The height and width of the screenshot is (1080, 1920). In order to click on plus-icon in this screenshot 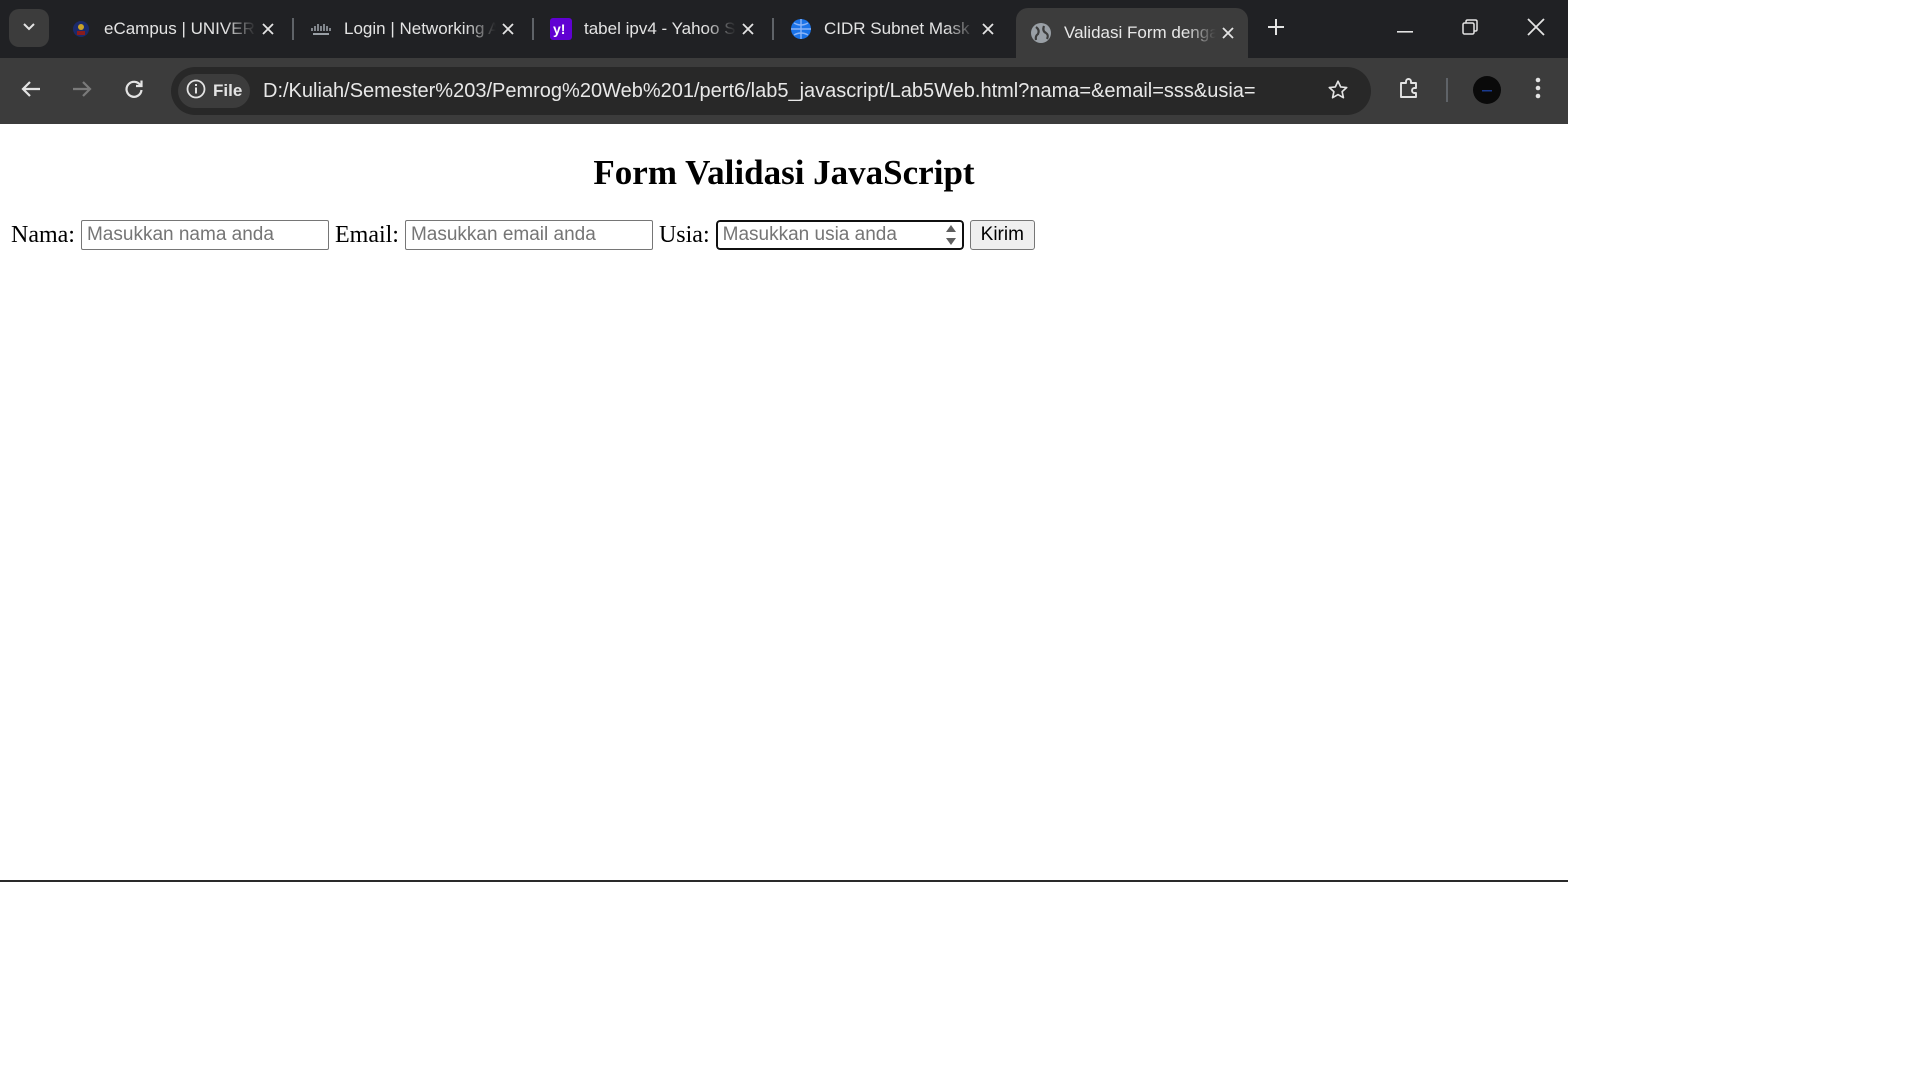, I will do `click(1276, 29)`.